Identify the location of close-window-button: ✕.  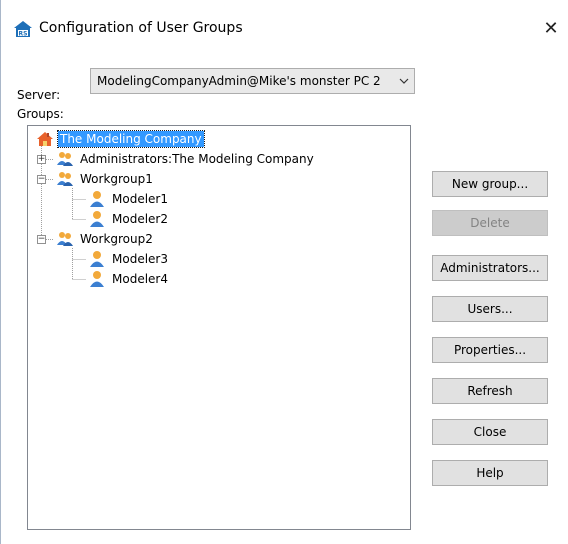
(551, 28).